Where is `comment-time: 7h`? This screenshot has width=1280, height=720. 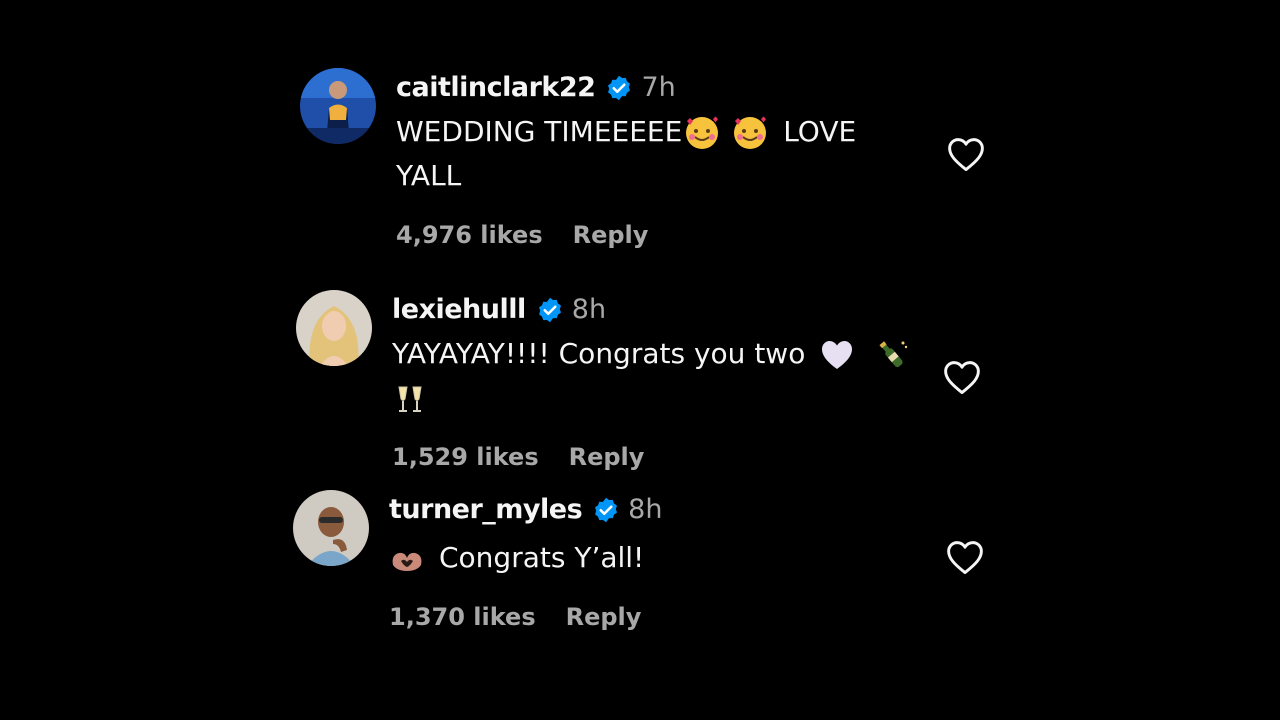
comment-time: 7h is located at coordinates (658, 87).